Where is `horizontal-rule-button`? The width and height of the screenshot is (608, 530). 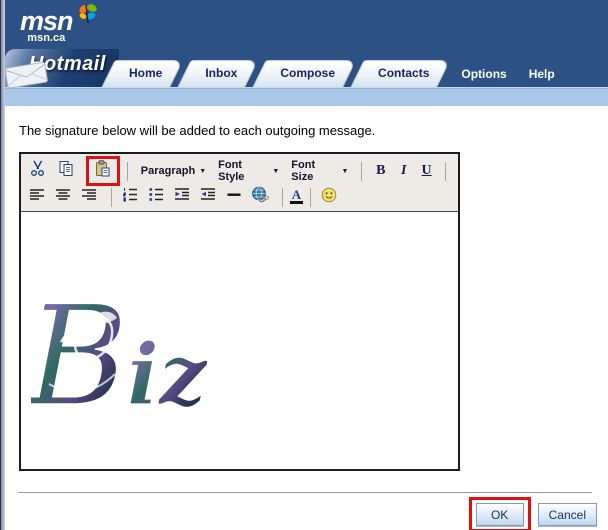
horizontal-rule-button is located at coordinates (234, 197).